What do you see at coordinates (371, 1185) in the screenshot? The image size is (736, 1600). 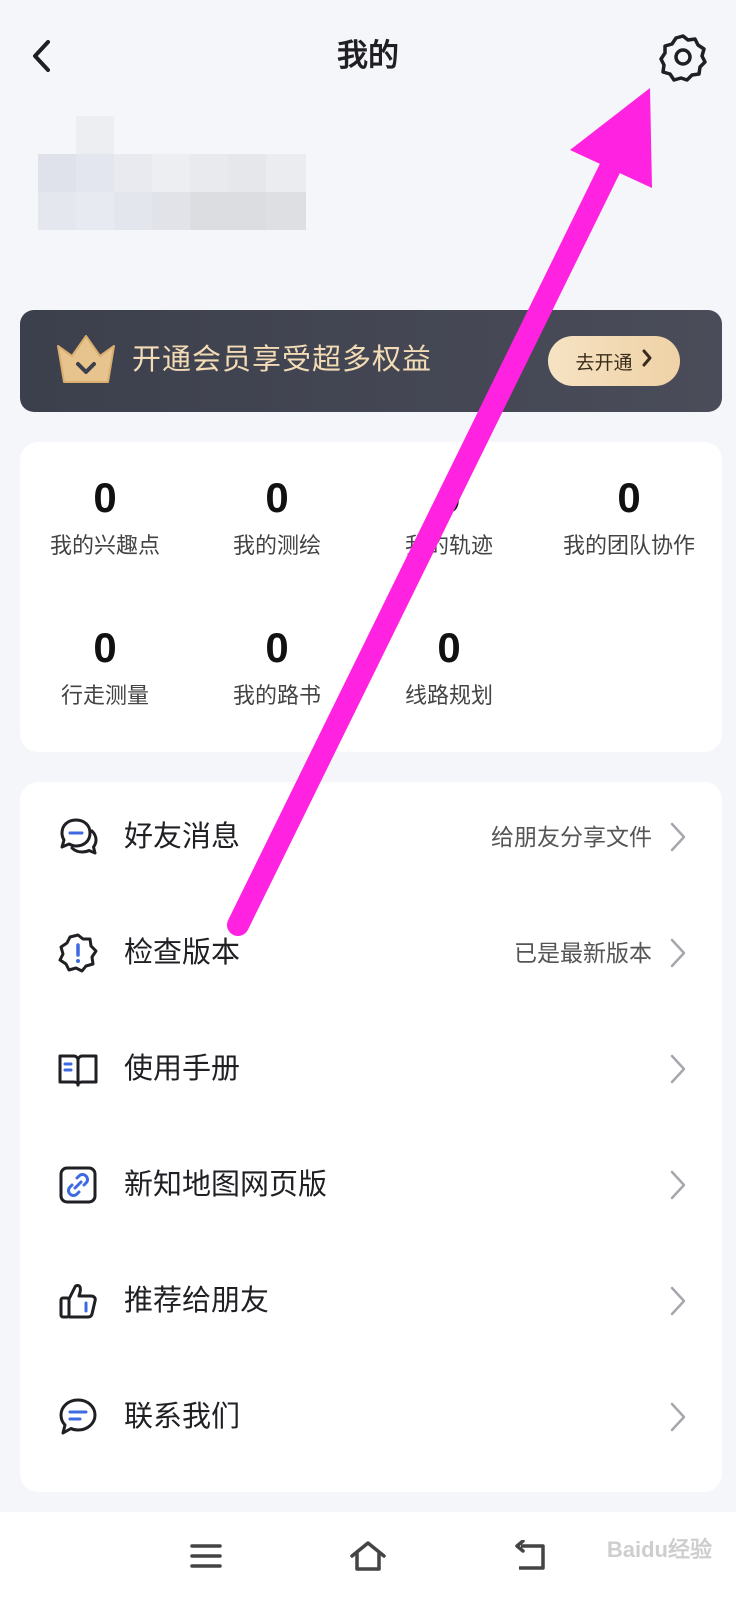 I see `menu-item-web-version: 新知地图网页版` at bounding box center [371, 1185].